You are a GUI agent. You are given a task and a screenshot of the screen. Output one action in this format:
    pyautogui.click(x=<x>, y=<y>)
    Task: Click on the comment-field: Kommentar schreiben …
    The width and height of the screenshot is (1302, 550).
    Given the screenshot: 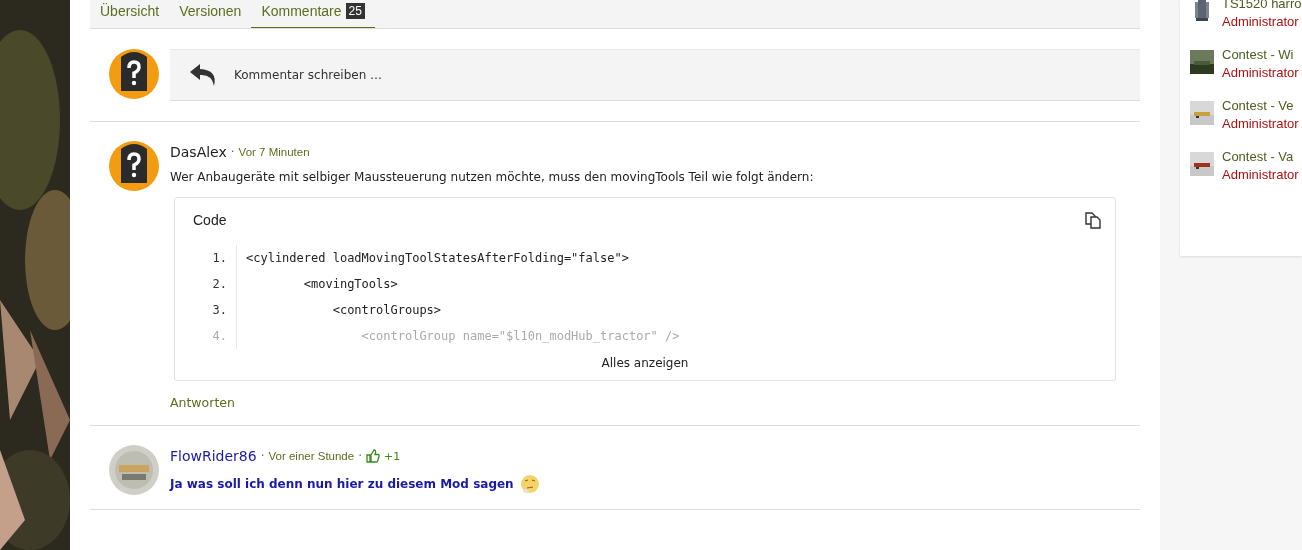 What is the action you would take?
    pyautogui.click(x=655, y=75)
    